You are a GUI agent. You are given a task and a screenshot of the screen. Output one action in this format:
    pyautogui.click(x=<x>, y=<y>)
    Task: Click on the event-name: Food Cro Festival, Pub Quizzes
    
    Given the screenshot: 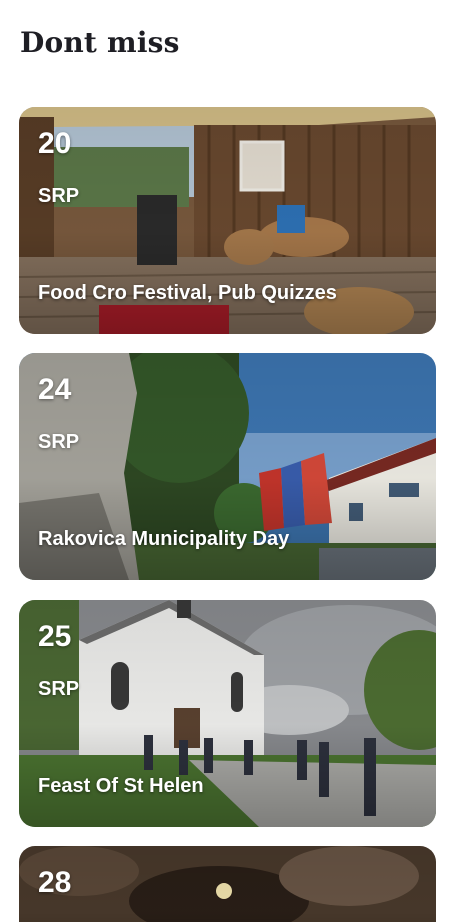 What is the action you would take?
    pyautogui.click(x=187, y=293)
    